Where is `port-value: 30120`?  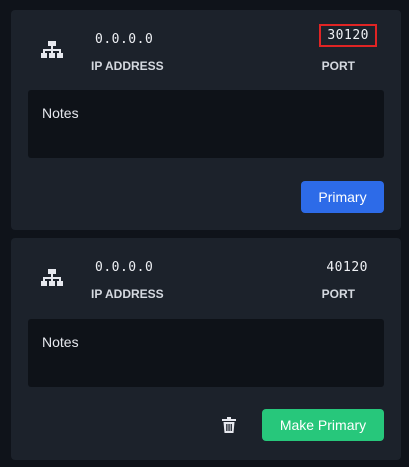 port-value: 30120 is located at coordinates (348, 35).